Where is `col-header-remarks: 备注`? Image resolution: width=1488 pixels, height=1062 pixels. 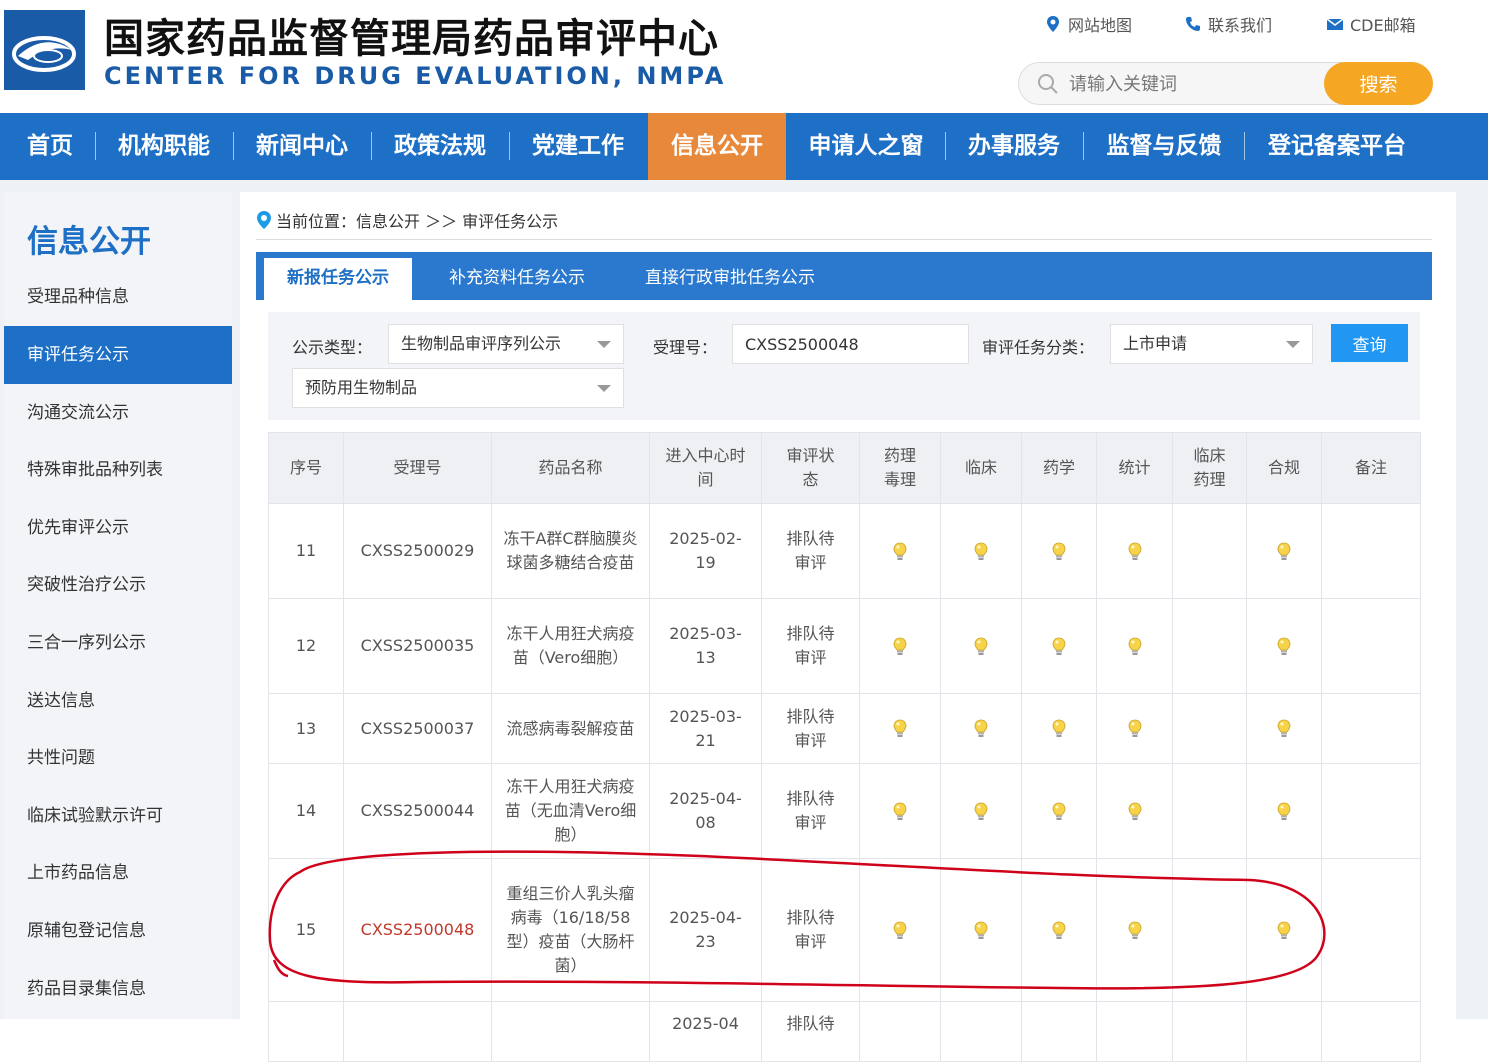 col-header-remarks: 备注 is located at coordinates (1371, 468).